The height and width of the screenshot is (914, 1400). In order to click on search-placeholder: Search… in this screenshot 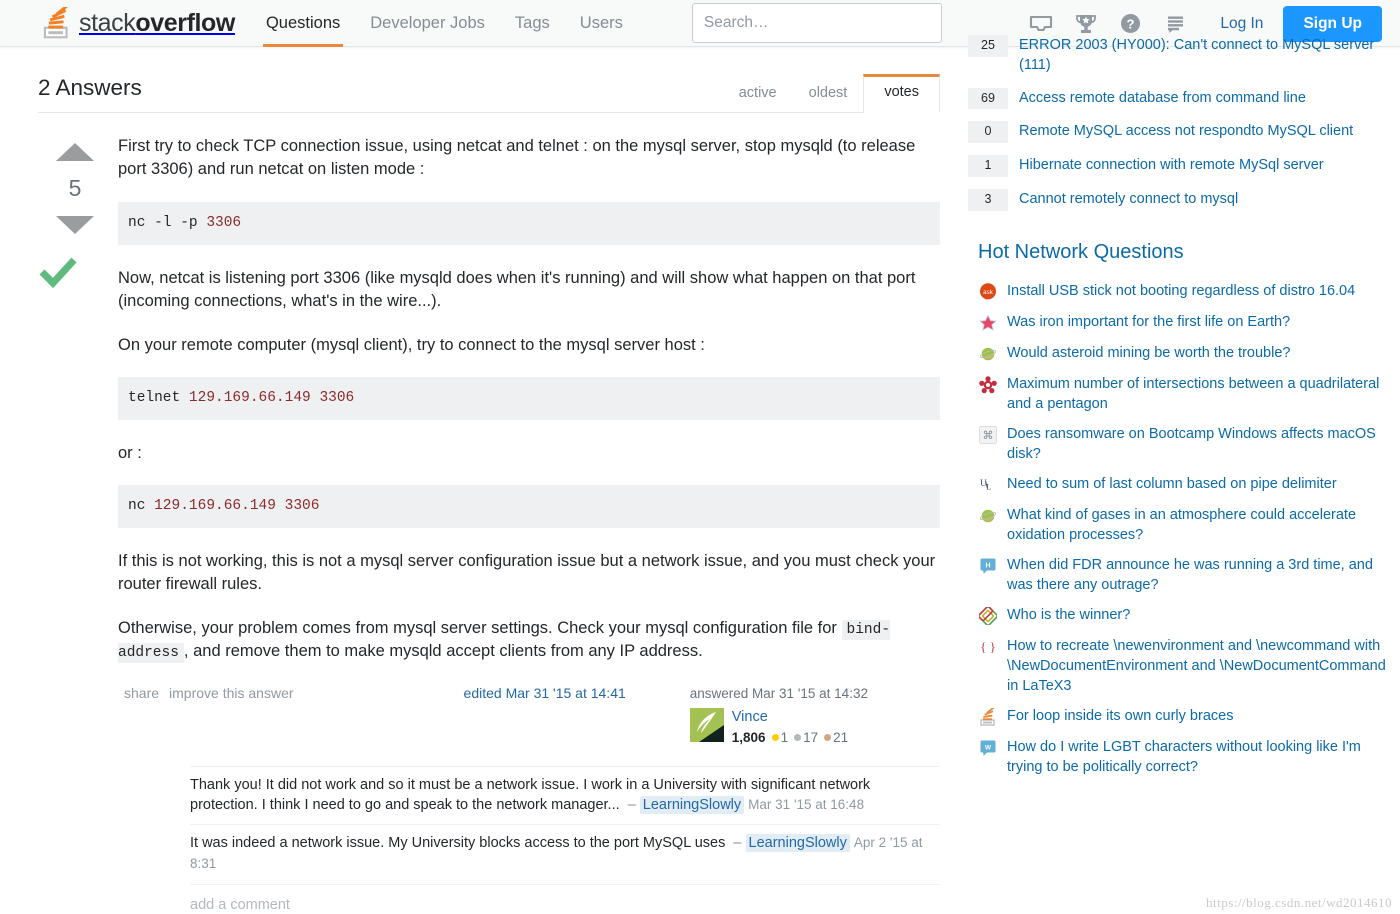, I will do `click(736, 22)`.